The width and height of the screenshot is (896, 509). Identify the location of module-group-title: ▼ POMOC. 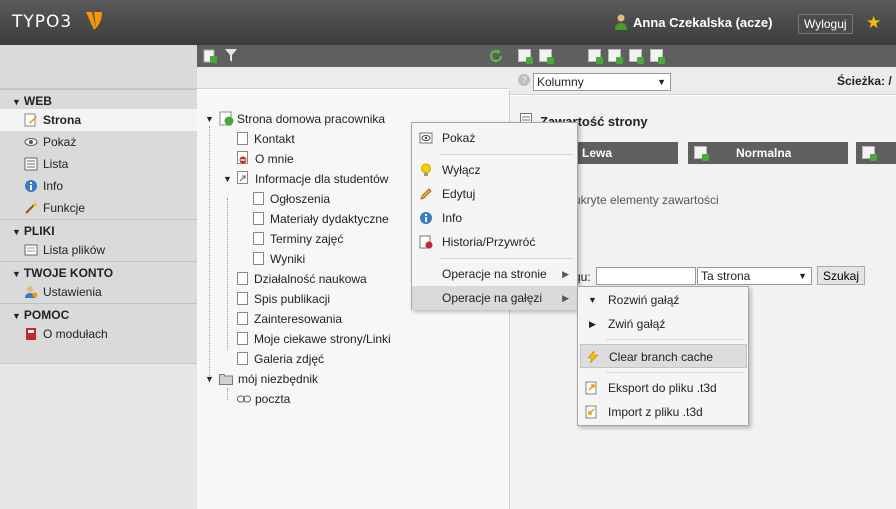
(98, 313).